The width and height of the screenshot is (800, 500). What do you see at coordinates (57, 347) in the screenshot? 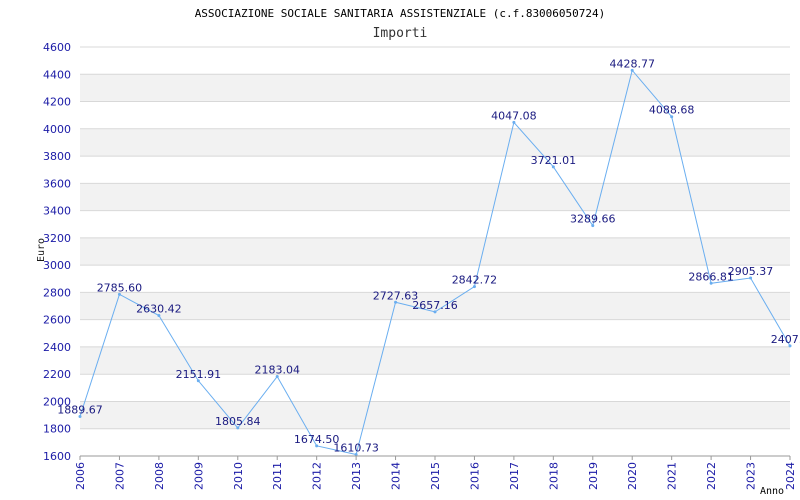
I see `y-tick-label: 2400` at bounding box center [57, 347].